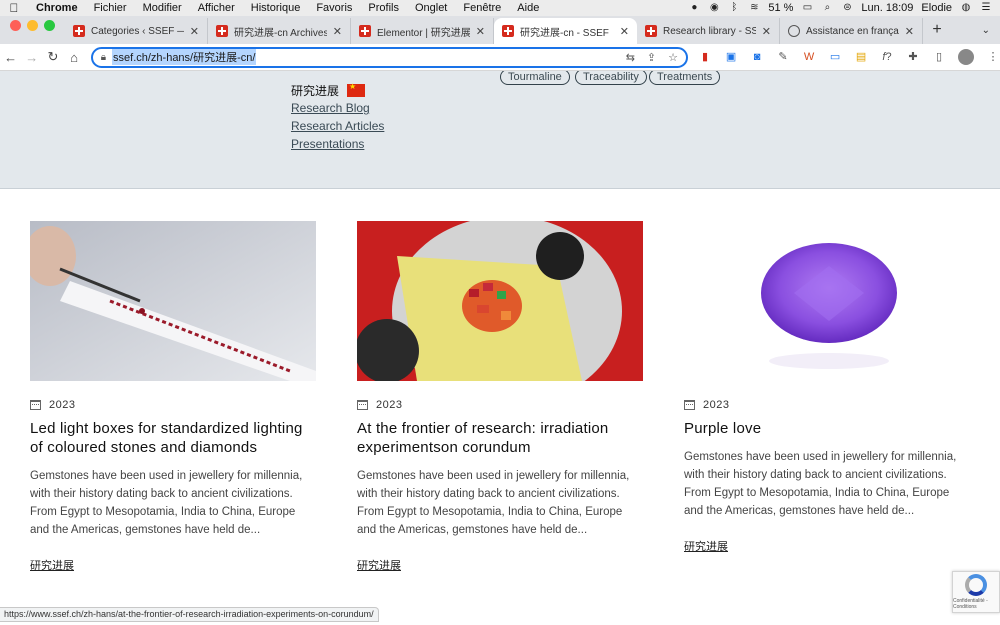 This screenshot has width=1000, height=625. Describe the element at coordinates (937, 30) in the screenshot. I see `new-tab-button: +` at that location.